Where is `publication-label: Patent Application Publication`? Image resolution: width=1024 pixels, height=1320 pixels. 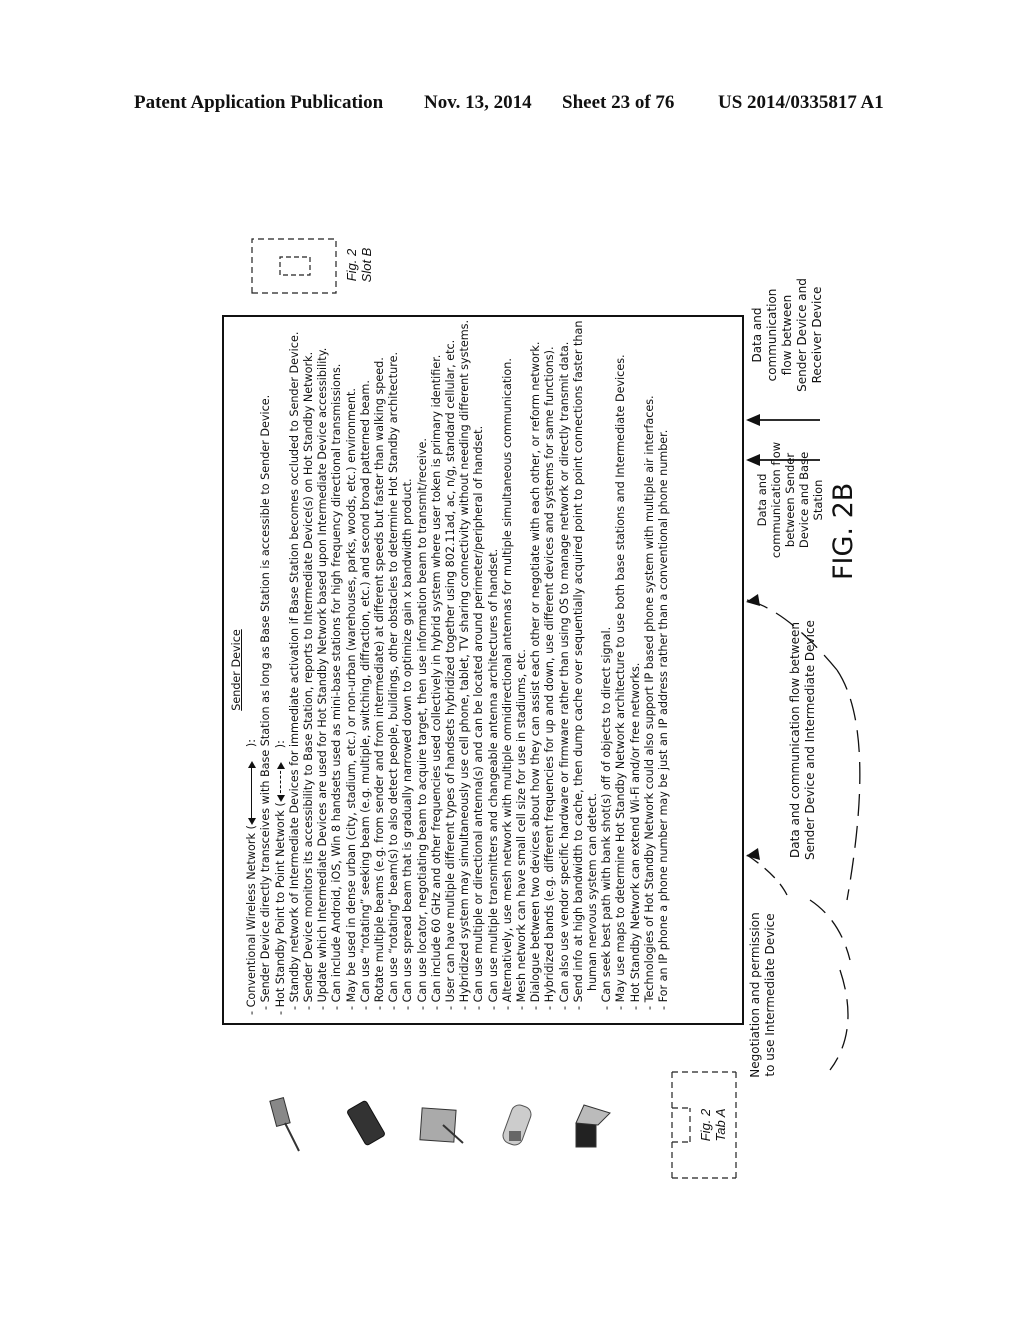
publication-label: Patent Application Publication is located at coordinates (259, 102).